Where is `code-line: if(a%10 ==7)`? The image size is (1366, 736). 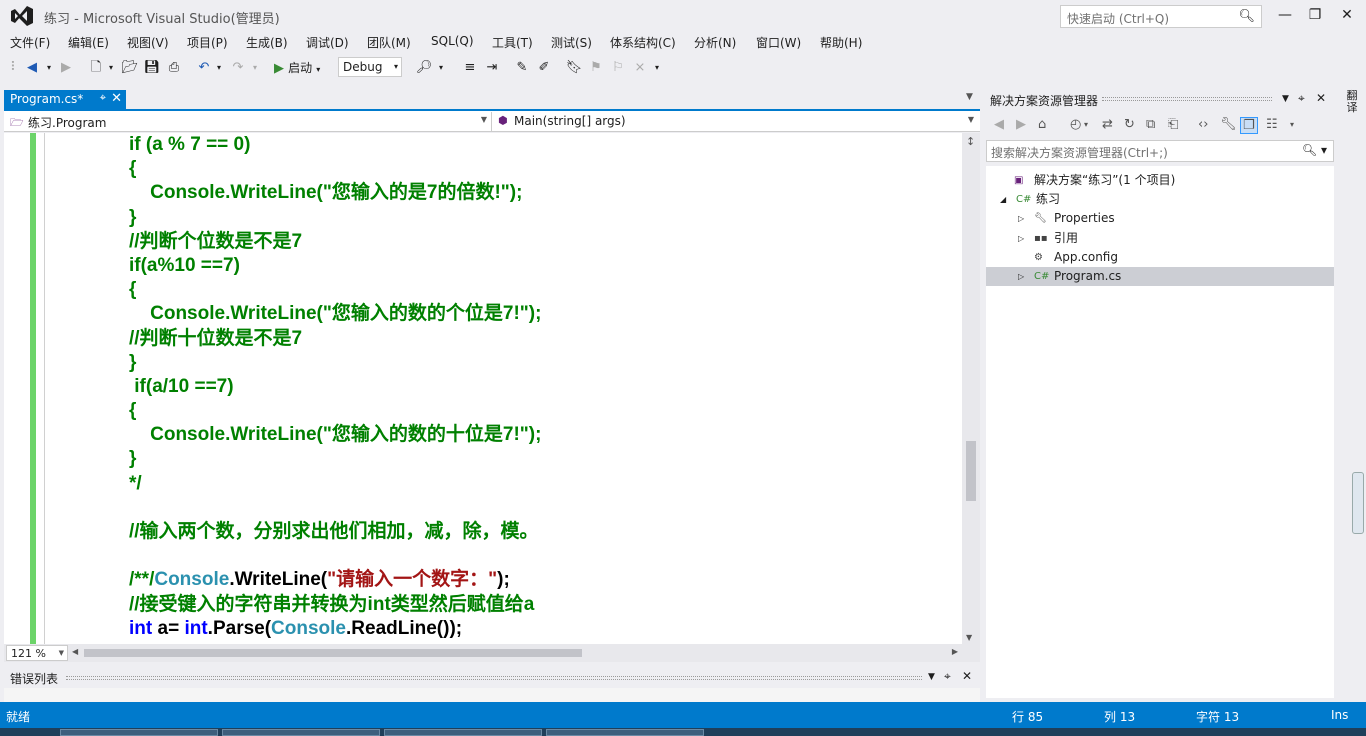 code-line: if(a%10 ==7) is located at coordinates (335, 266).